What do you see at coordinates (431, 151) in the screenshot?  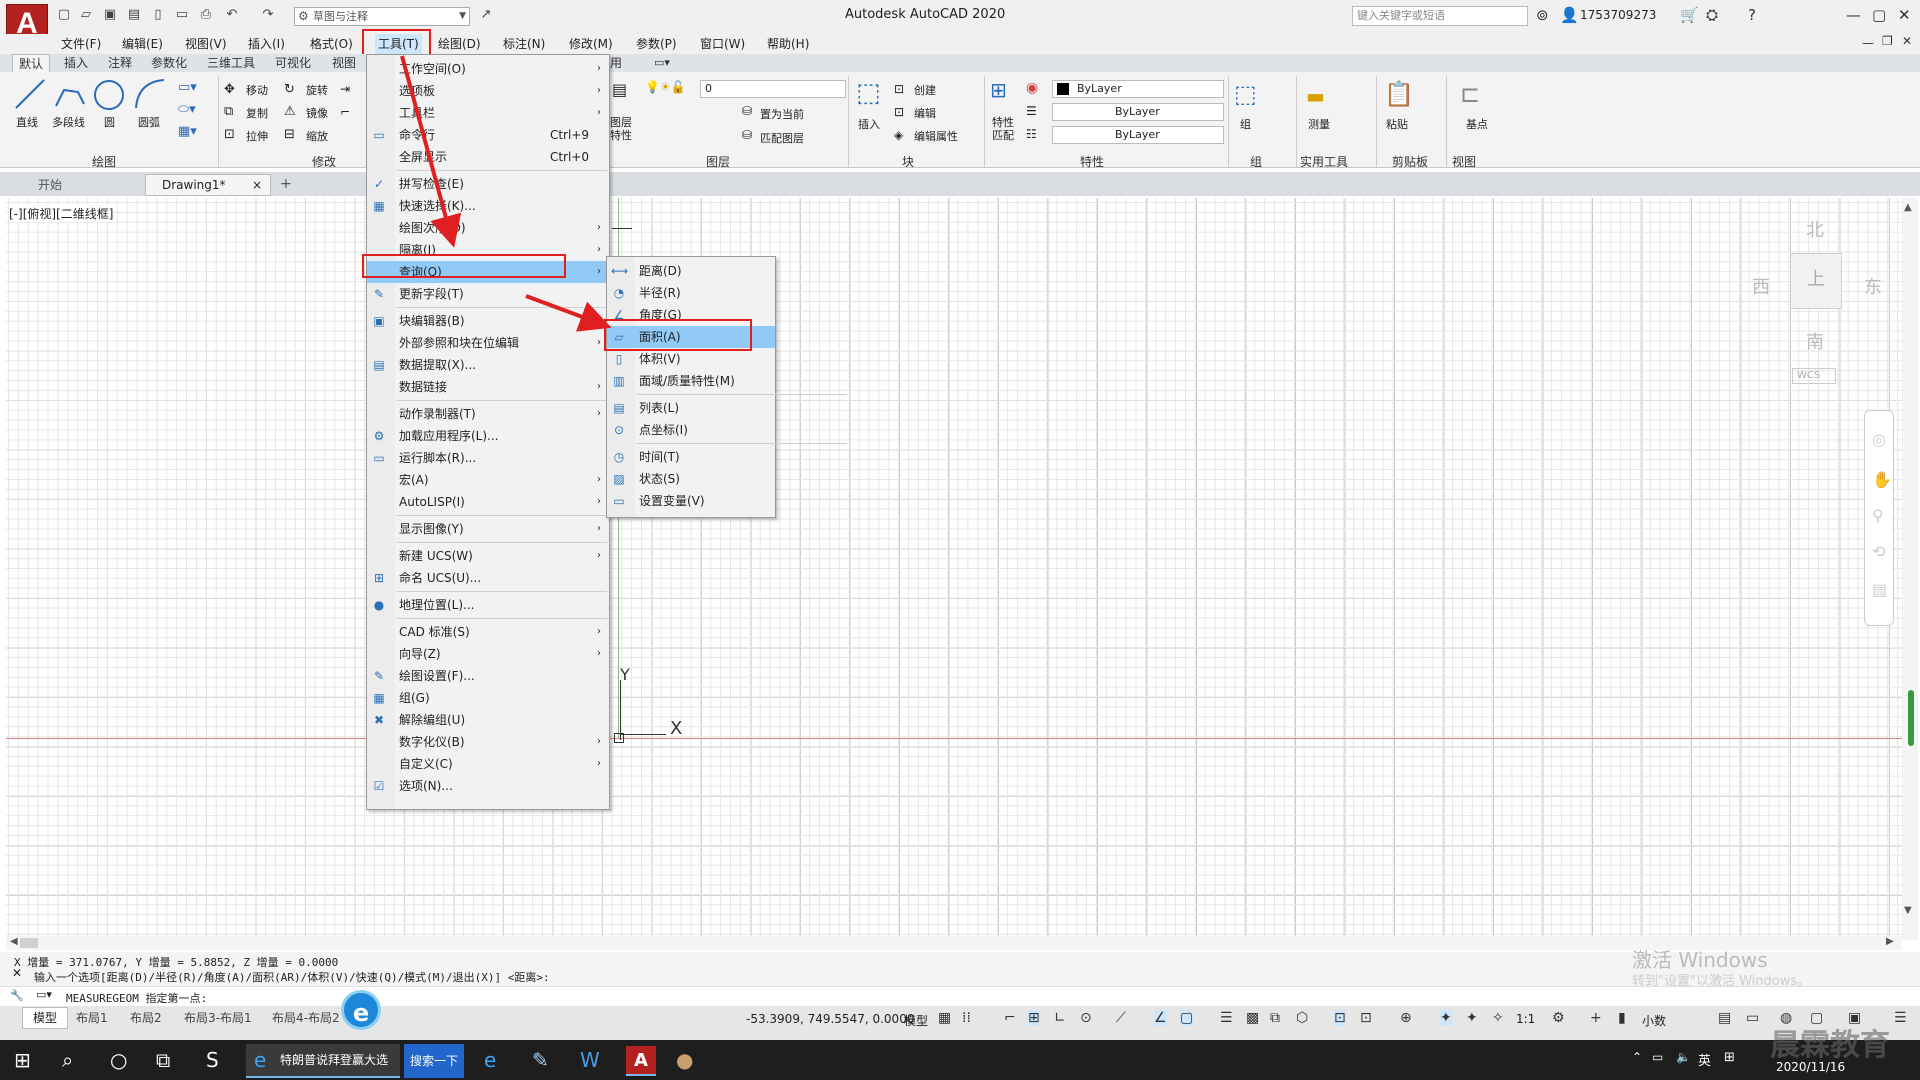 I see `arrow-to-query` at bounding box center [431, 151].